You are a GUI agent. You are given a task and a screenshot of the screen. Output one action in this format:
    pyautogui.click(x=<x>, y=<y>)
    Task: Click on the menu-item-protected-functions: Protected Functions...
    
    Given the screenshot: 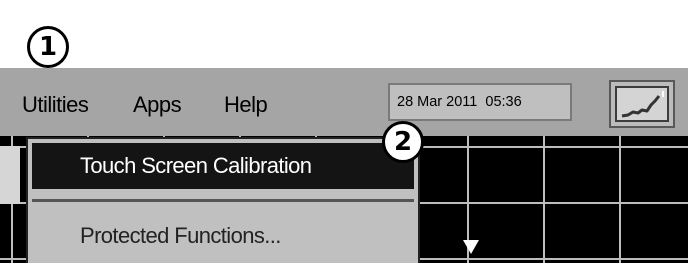 What is the action you would take?
    pyautogui.click(x=180, y=236)
    